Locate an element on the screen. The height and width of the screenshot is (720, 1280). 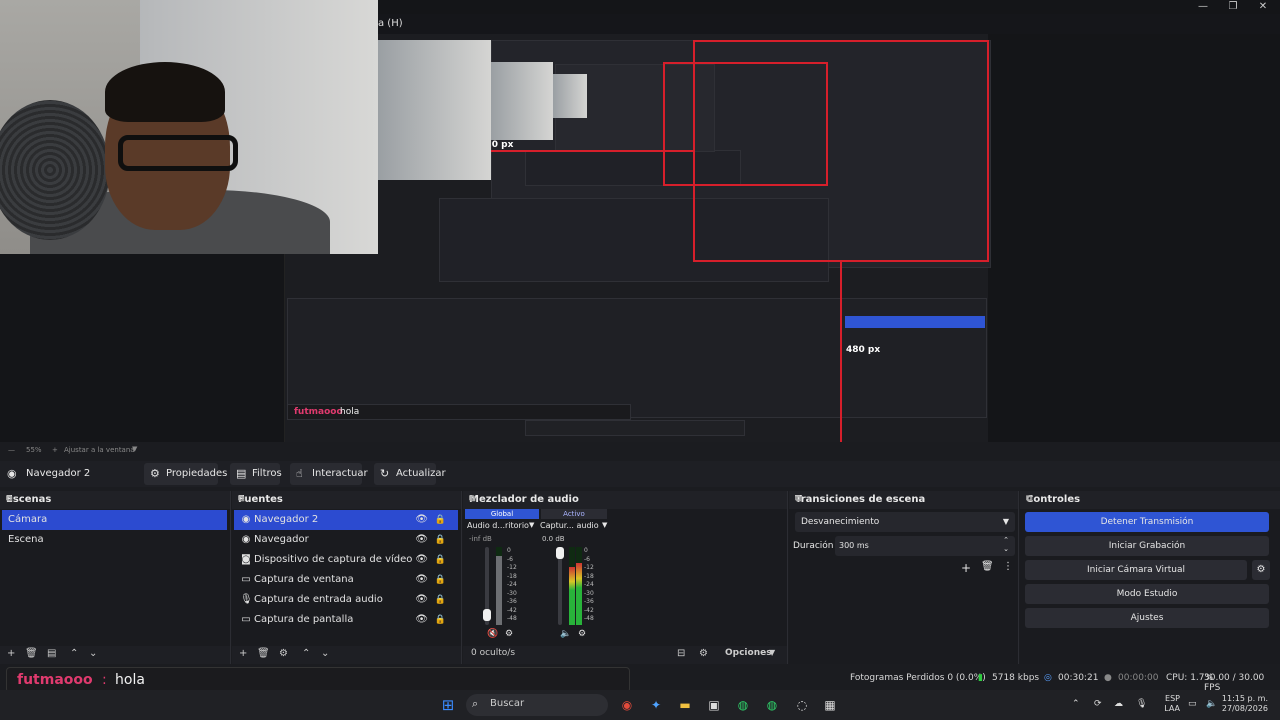
source-item: ◙ Dispositivo de captura de vídeo 👁 🔒 is located at coordinates (346, 560).